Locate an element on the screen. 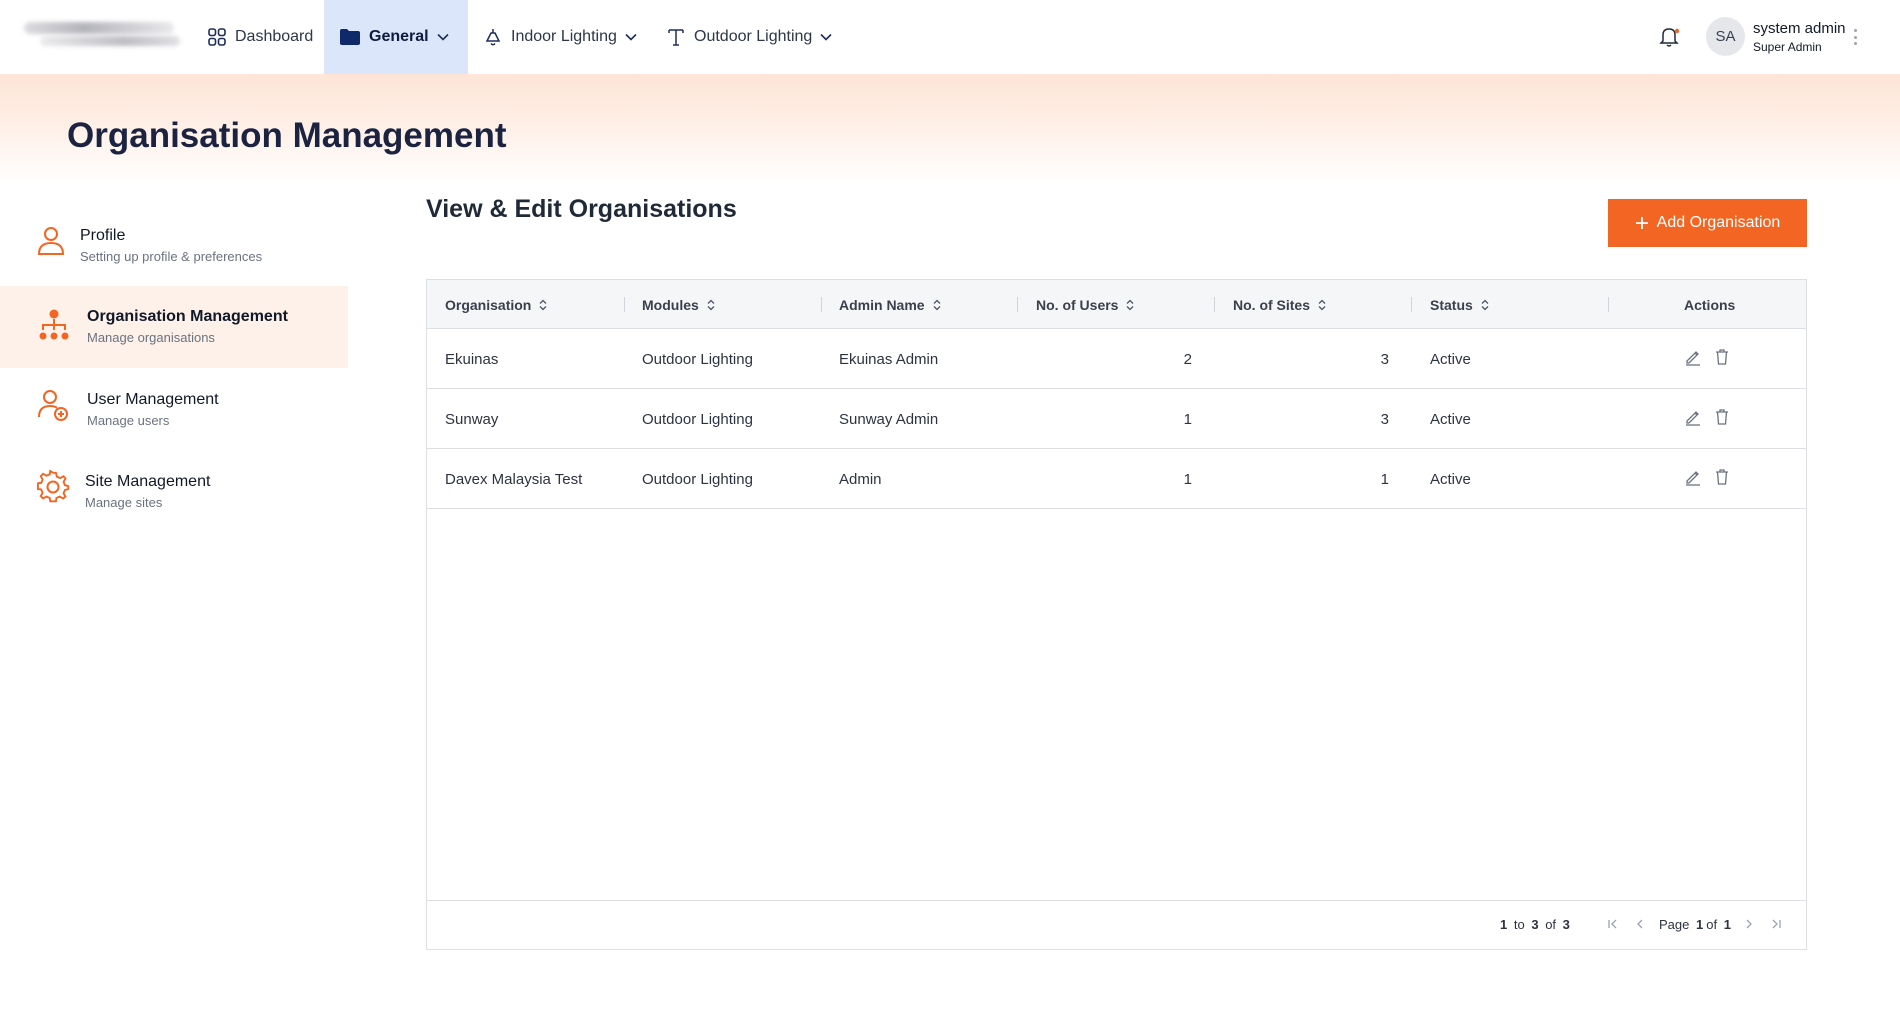 This screenshot has height=1028, width=1900. sidebar-item-user-management: User Management Manage users is located at coordinates (174, 415).